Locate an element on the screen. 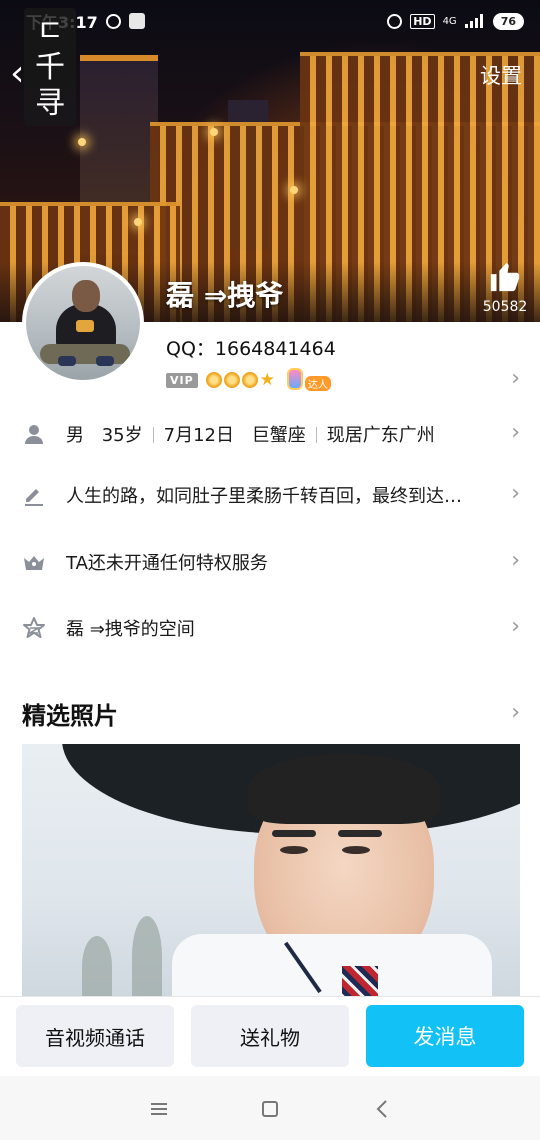 The width and height of the screenshot is (540, 1140). settings-button: 设置 is located at coordinates (501, 75).